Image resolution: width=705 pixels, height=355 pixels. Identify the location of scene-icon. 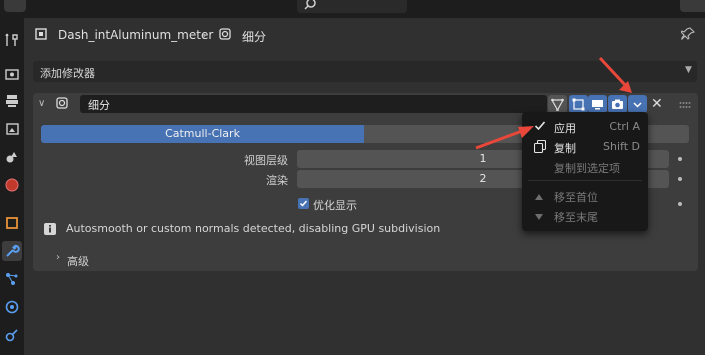
(11, 157).